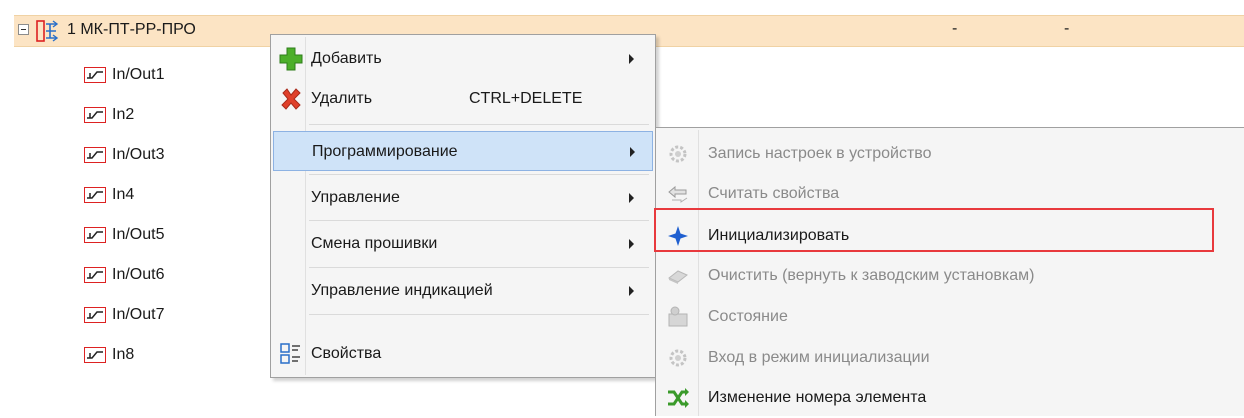 Image resolution: width=1244 pixels, height=418 pixels. I want to click on menu-item-label: Управление, so click(355, 197).